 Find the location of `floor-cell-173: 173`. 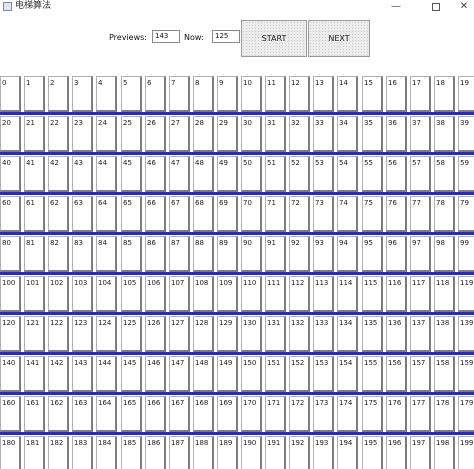

floor-cell-173: 173 is located at coordinates (323, 414).